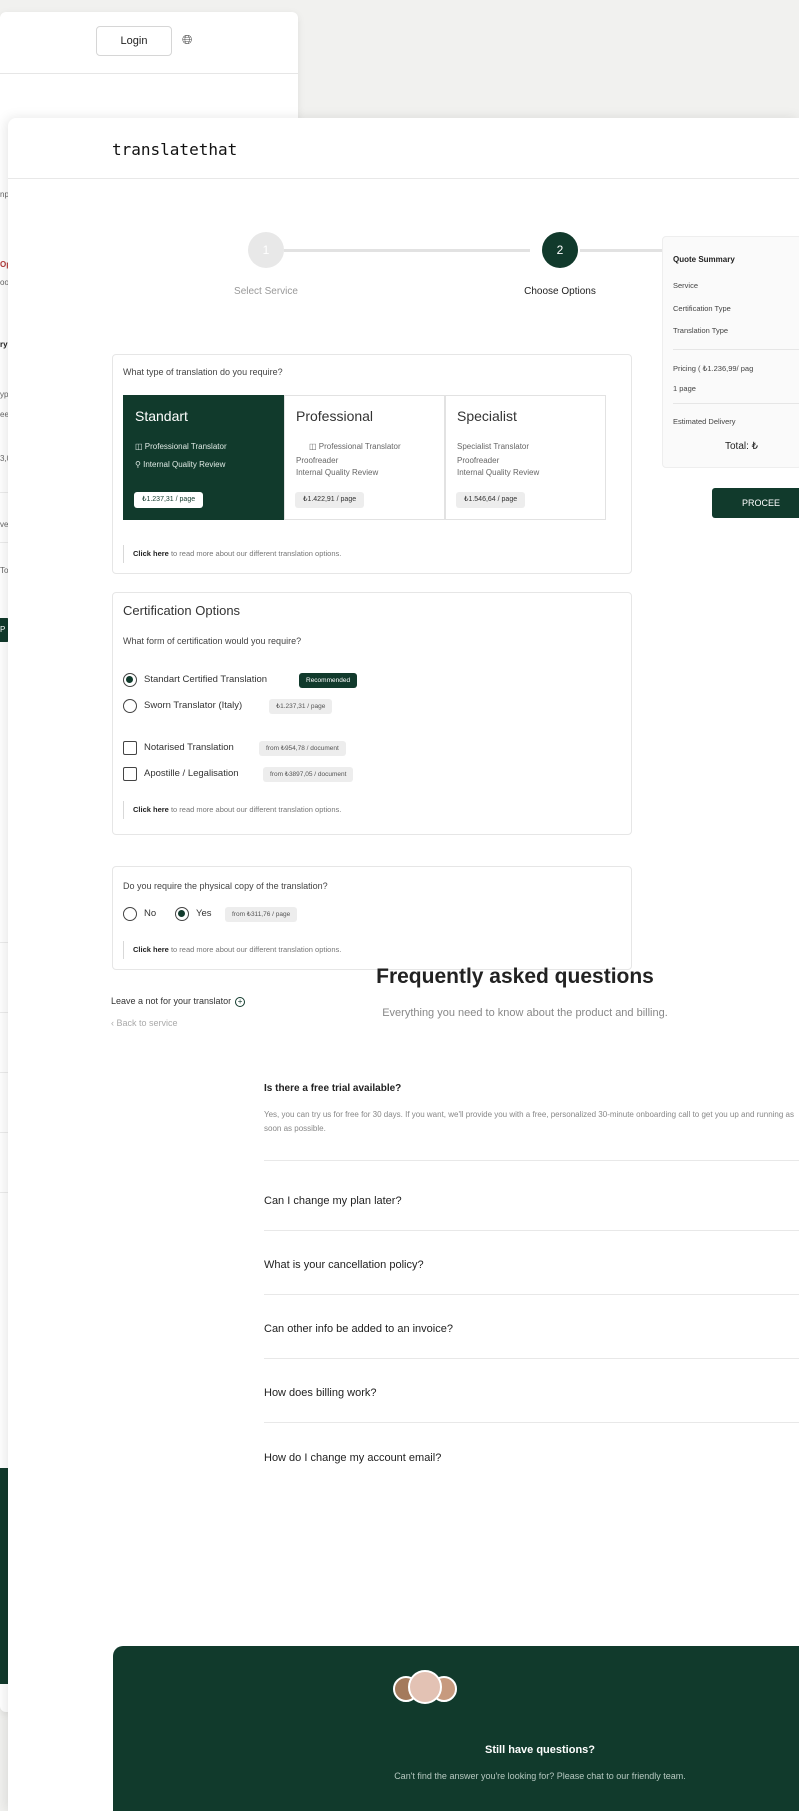 The height and width of the screenshot is (1811, 799). I want to click on checkbox-apostille, so click(130, 774).